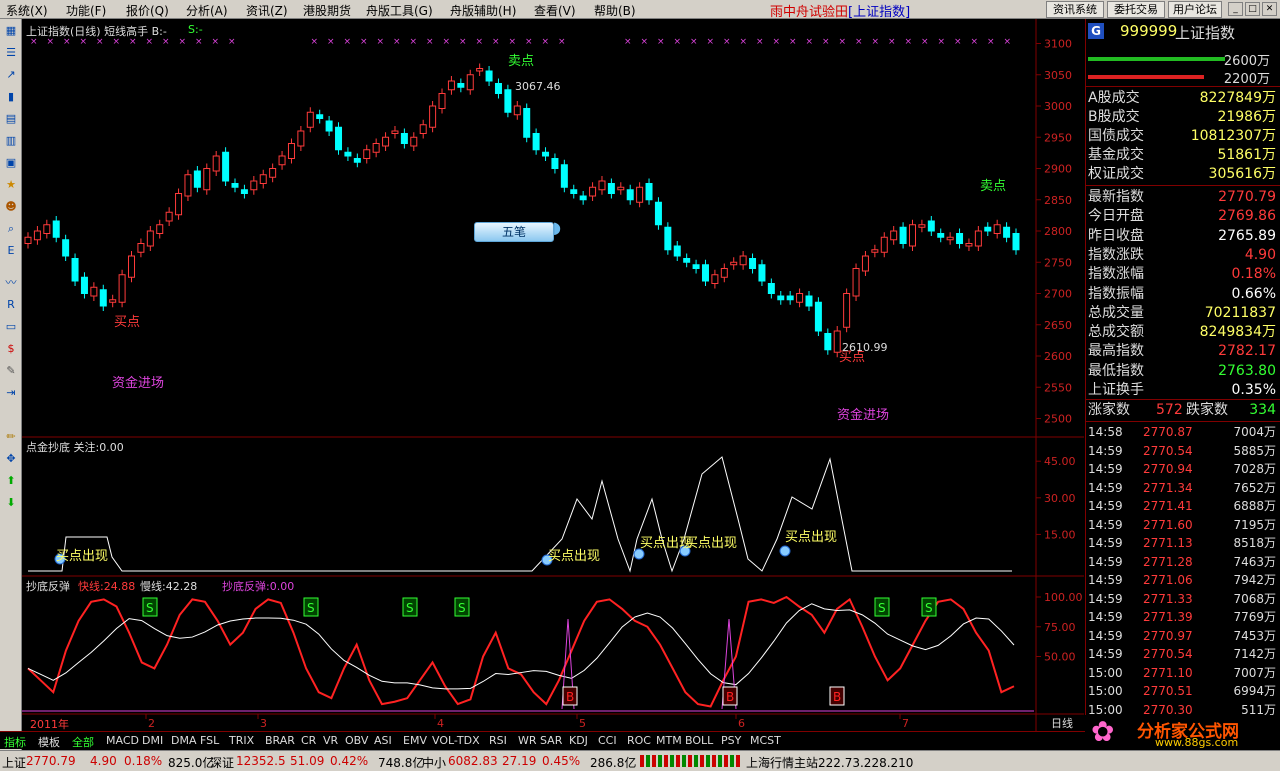 Image resolution: width=1280 pixels, height=771 pixels. What do you see at coordinates (1075, 9) in the screenshot?
I see `news-system-button: 资讯系统` at bounding box center [1075, 9].